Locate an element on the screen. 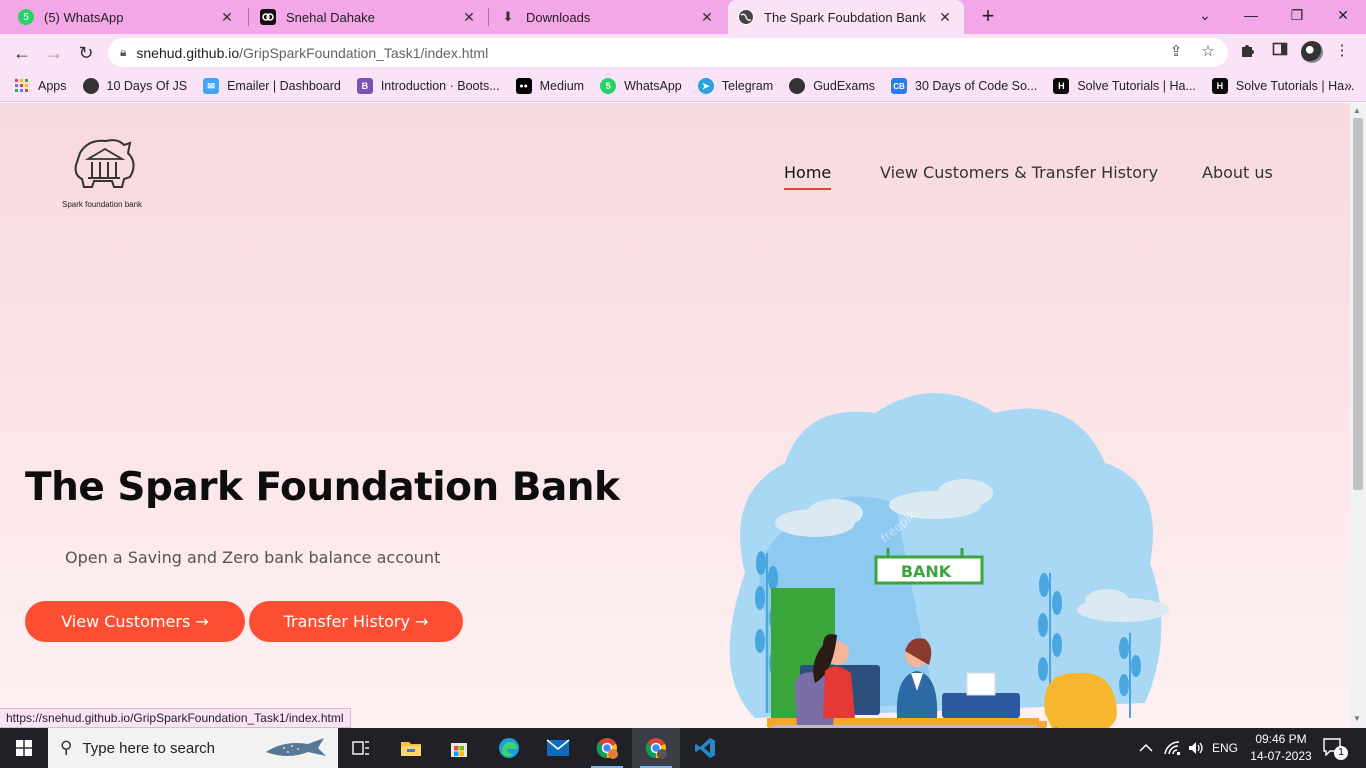 This screenshot has width=1366, height=768. vscode-icon is located at coordinates (705, 748).